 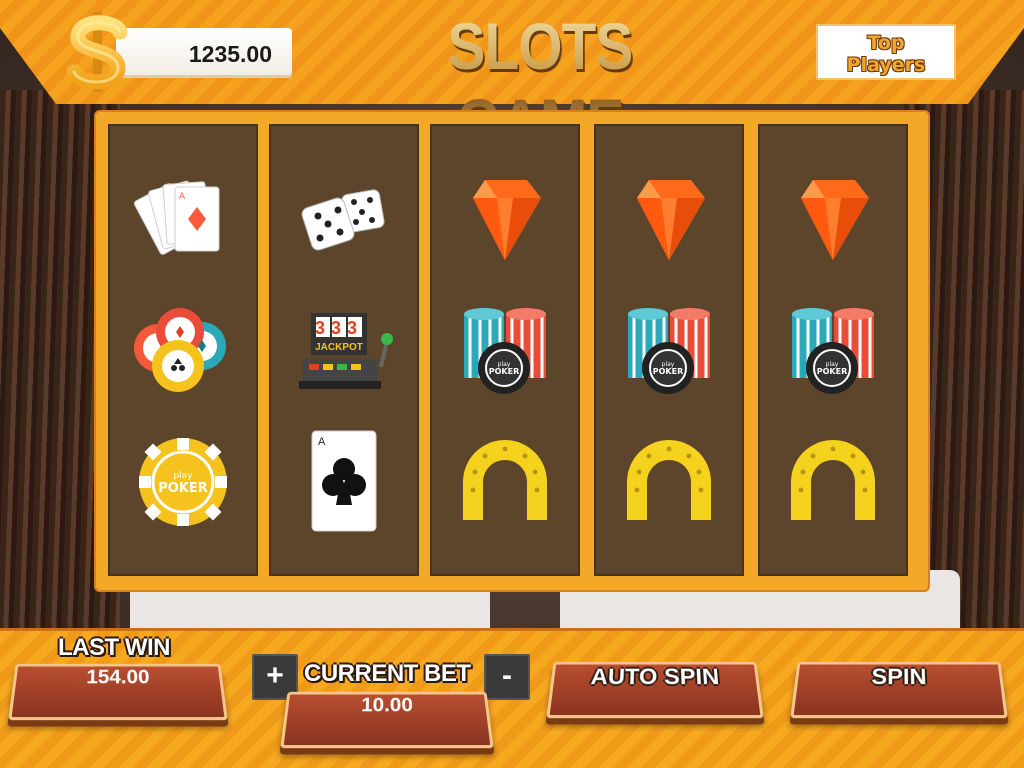 What do you see at coordinates (655, 690) in the screenshot?
I see `auto-spin-button: AUTO SPIN` at bounding box center [655, 690].